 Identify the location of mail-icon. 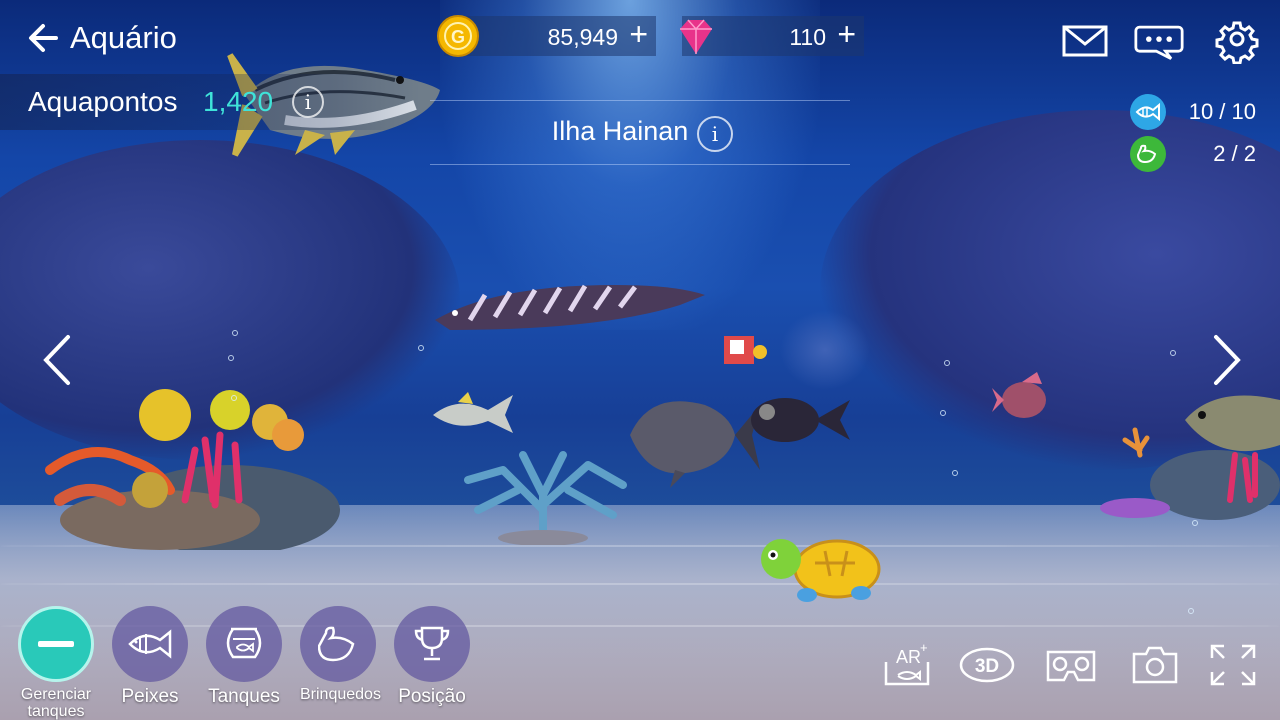
(1085, 41).